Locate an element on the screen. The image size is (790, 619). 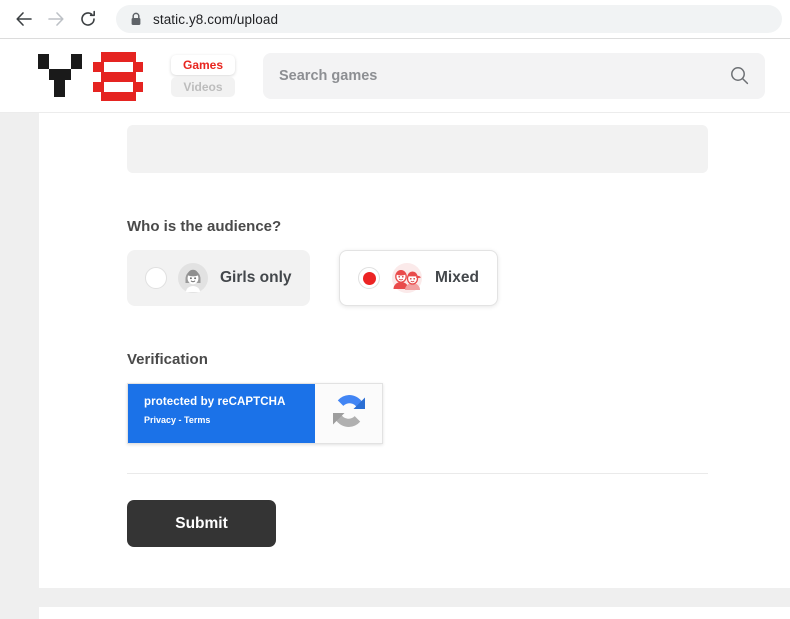
mixed-kids-avatar-icon is located at coordinates (407, 278).